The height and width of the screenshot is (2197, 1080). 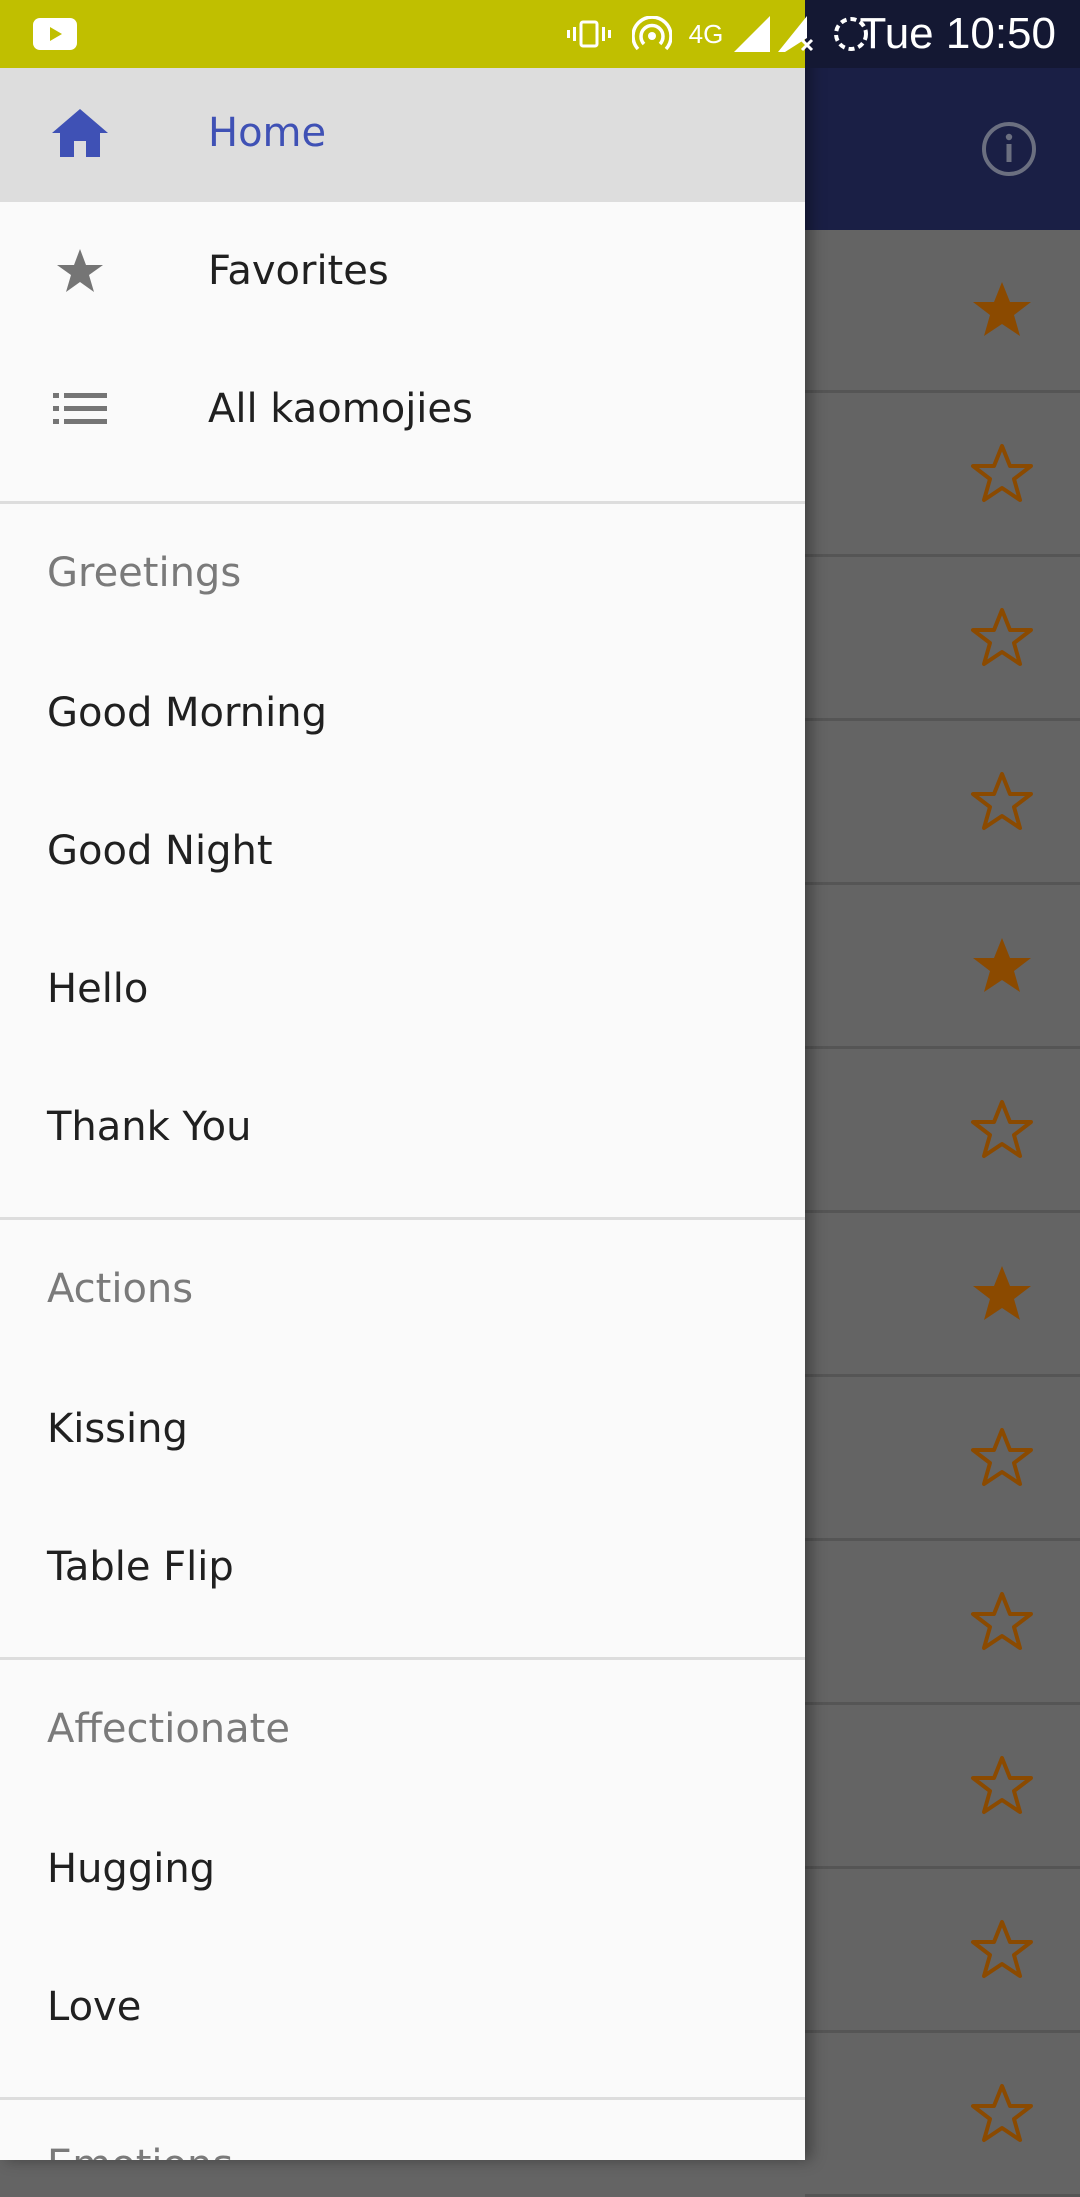 I want to click on status-bar: 4G Tue 10:50, so click(x=540, y=34).